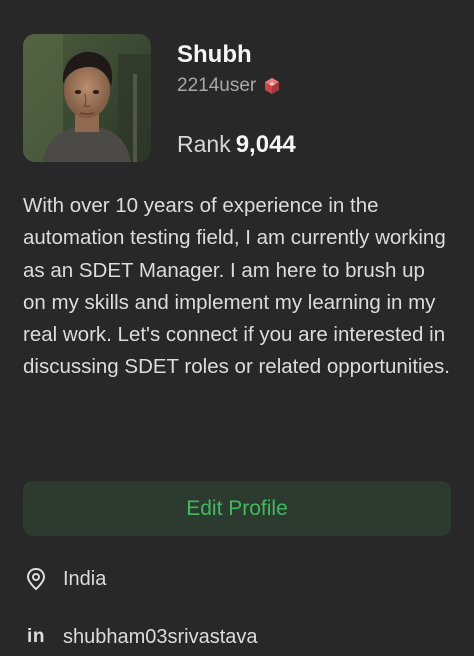 The height and width of the screenshot is (656, 474). I want to click on avatar, so click(87, 98).